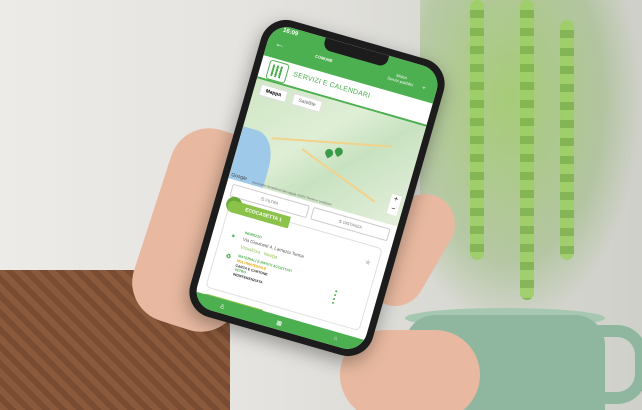 This screenshot has width=642, height=410. What do you see at coordinates (367, 262) in the screenshot?
I see `star-icon: ★` at bounding box center [367, 262].